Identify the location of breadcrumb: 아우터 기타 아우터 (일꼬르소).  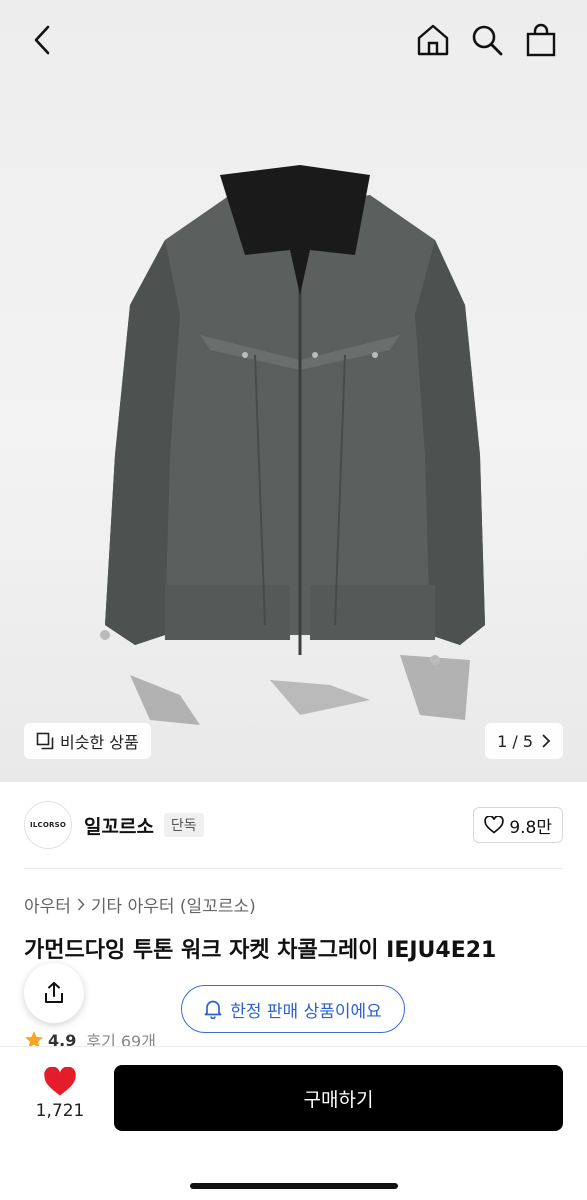
(140, 904).